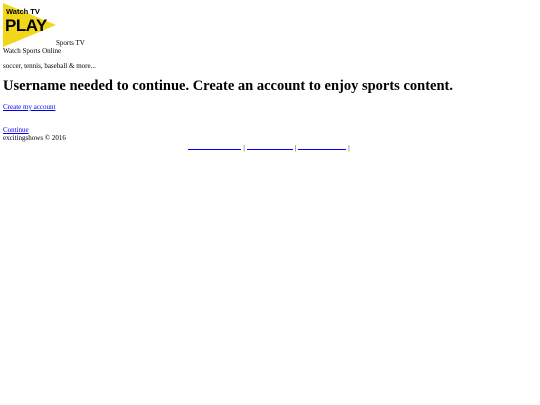  Describe the element at coordinates (16, 130) in the screenshot. I see `continue-link: Continue` at that location.